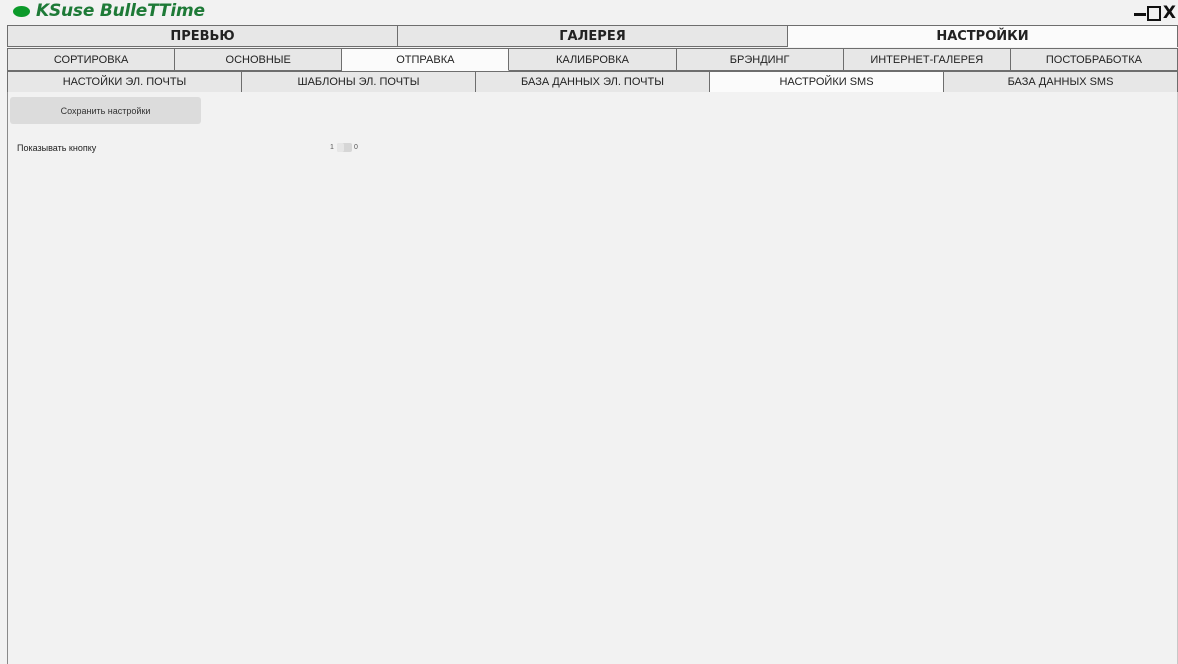 This screenshot has height=664, width=1178. Describe the element at coordinates (57, 148) in the screenshot. I see `show-button-label: Показывать кнопку` at that location.